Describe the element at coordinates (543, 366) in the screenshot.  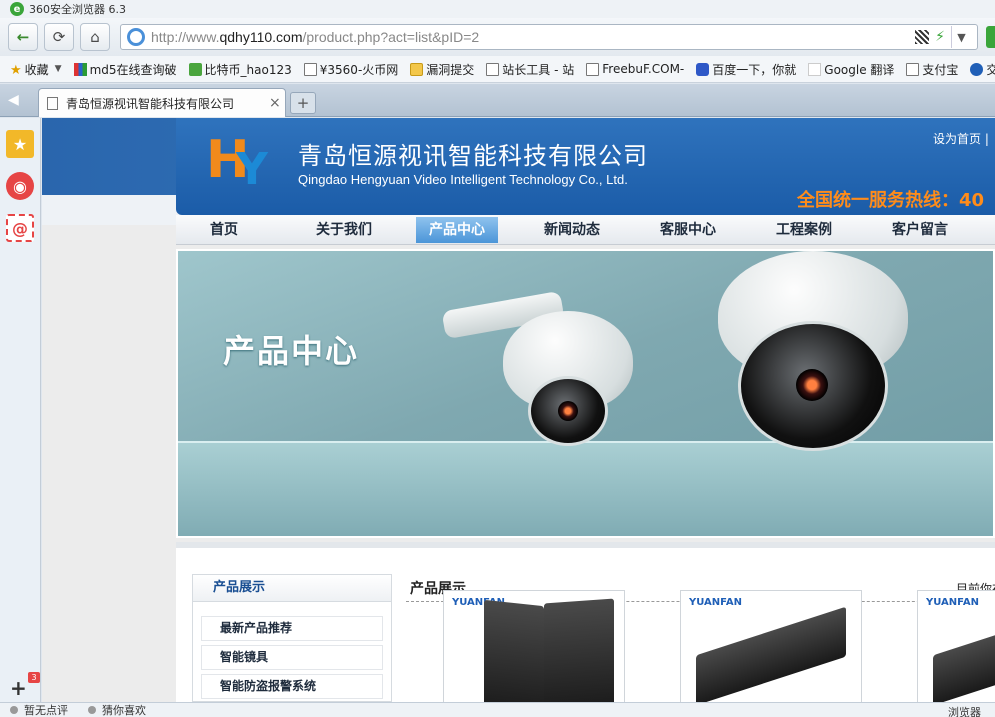
I see `dome-camera-image` at that location.